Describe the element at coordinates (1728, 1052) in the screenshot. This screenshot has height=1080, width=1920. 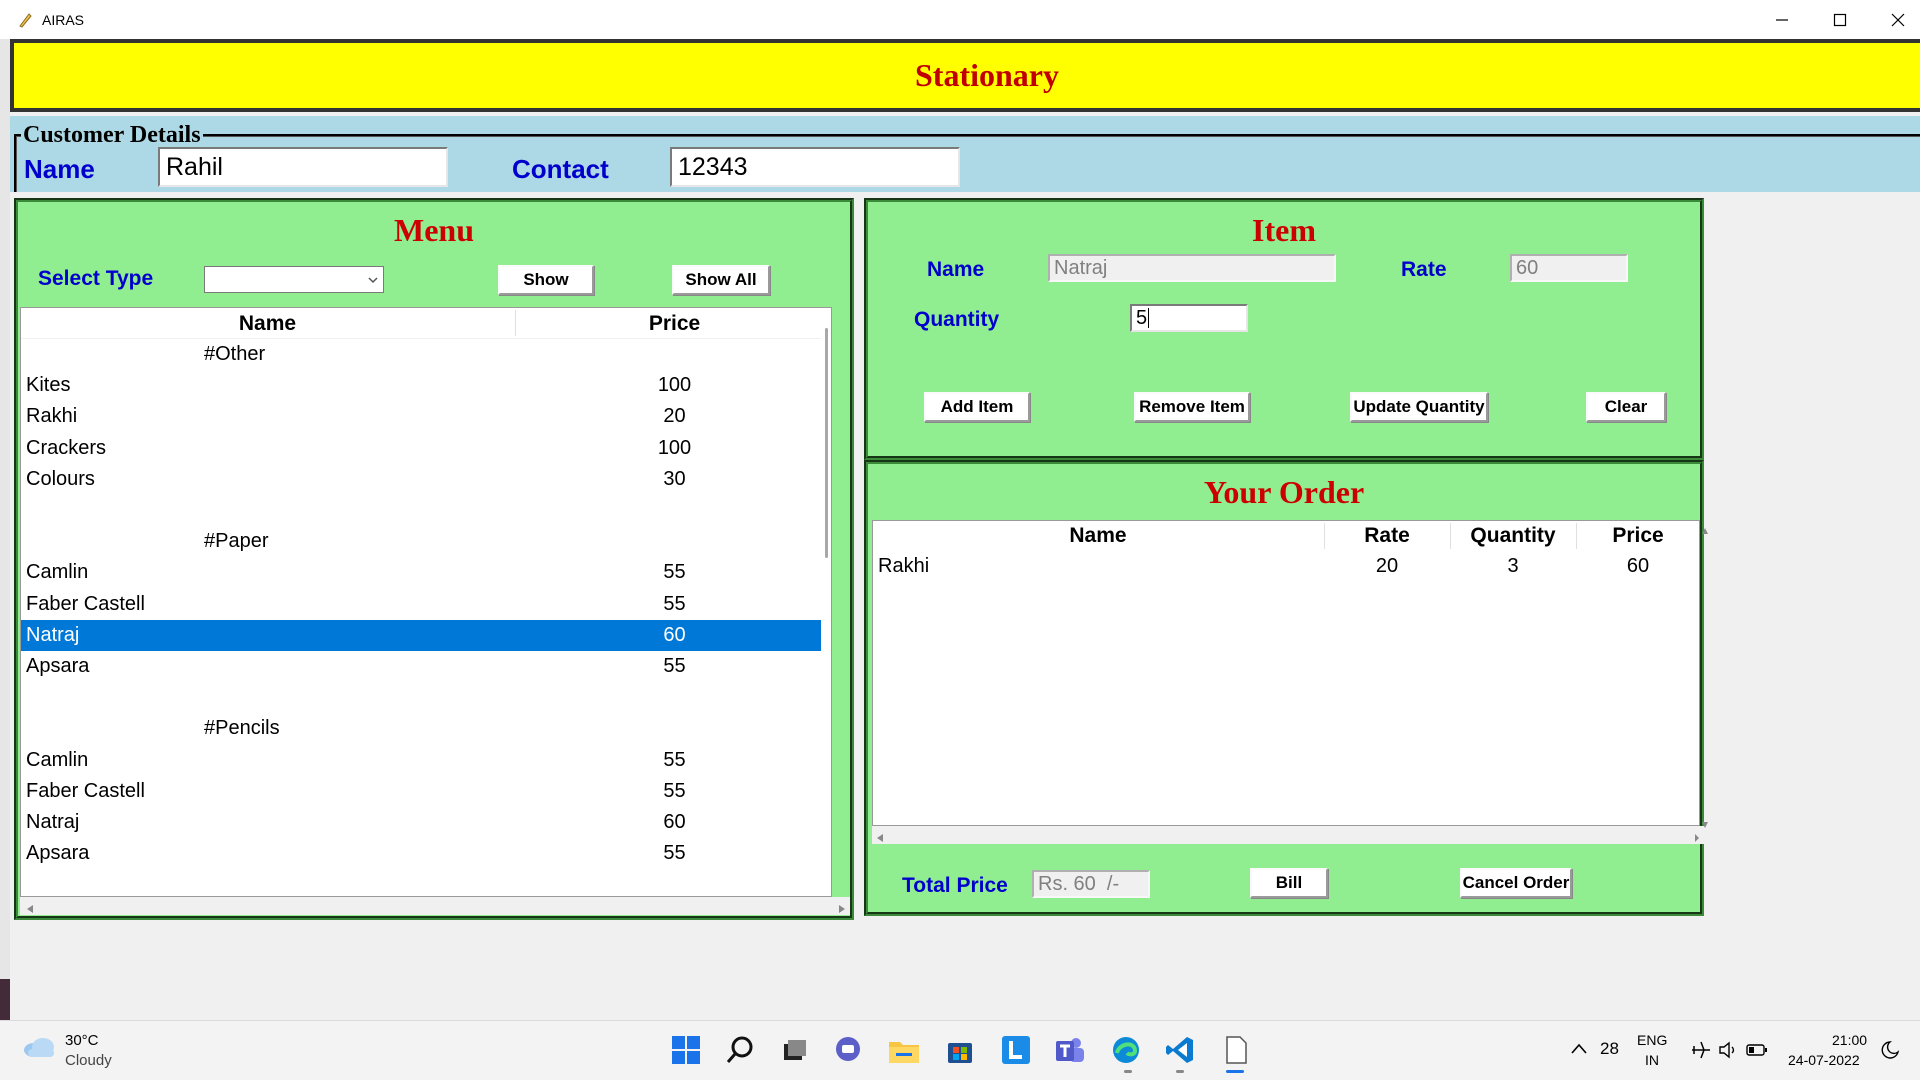
I see `volume-icon` at that location.